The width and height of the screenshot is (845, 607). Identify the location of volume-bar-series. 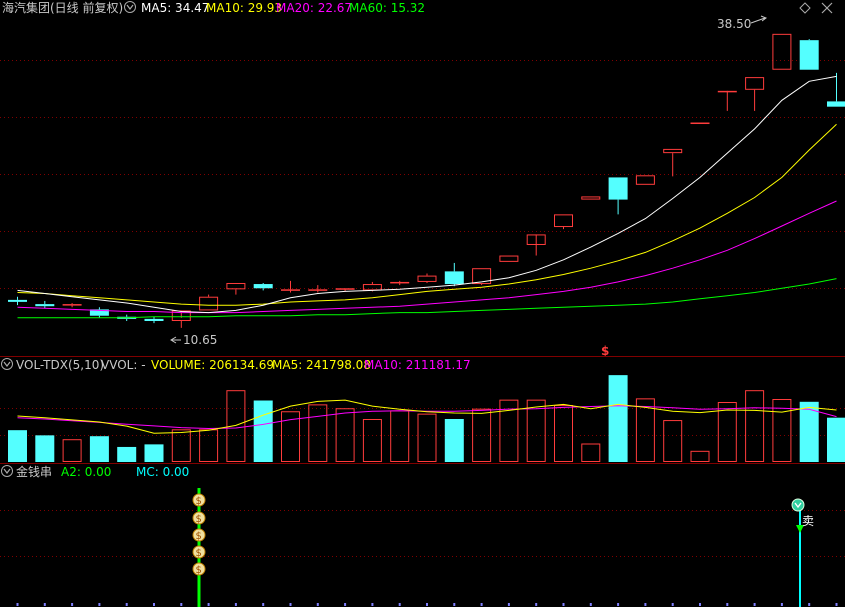
(426, 419).